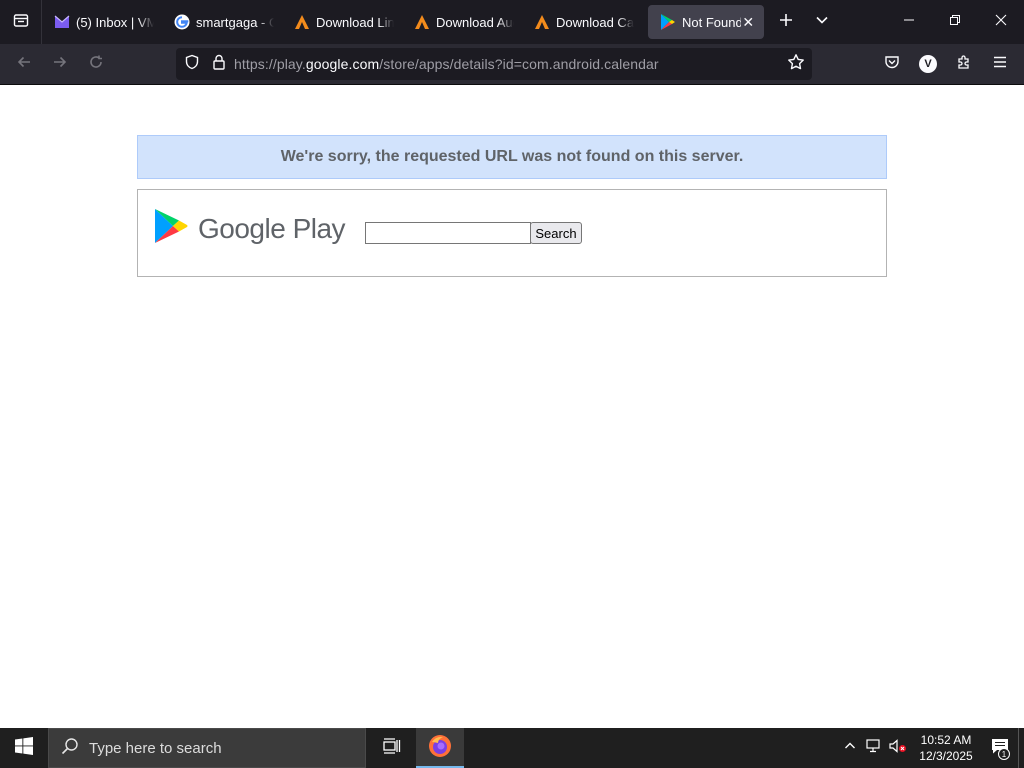 The image size is (1024, 768). I want to click on system-tray: 10:52 AM 12/3/2025 1, so click(931, 748).